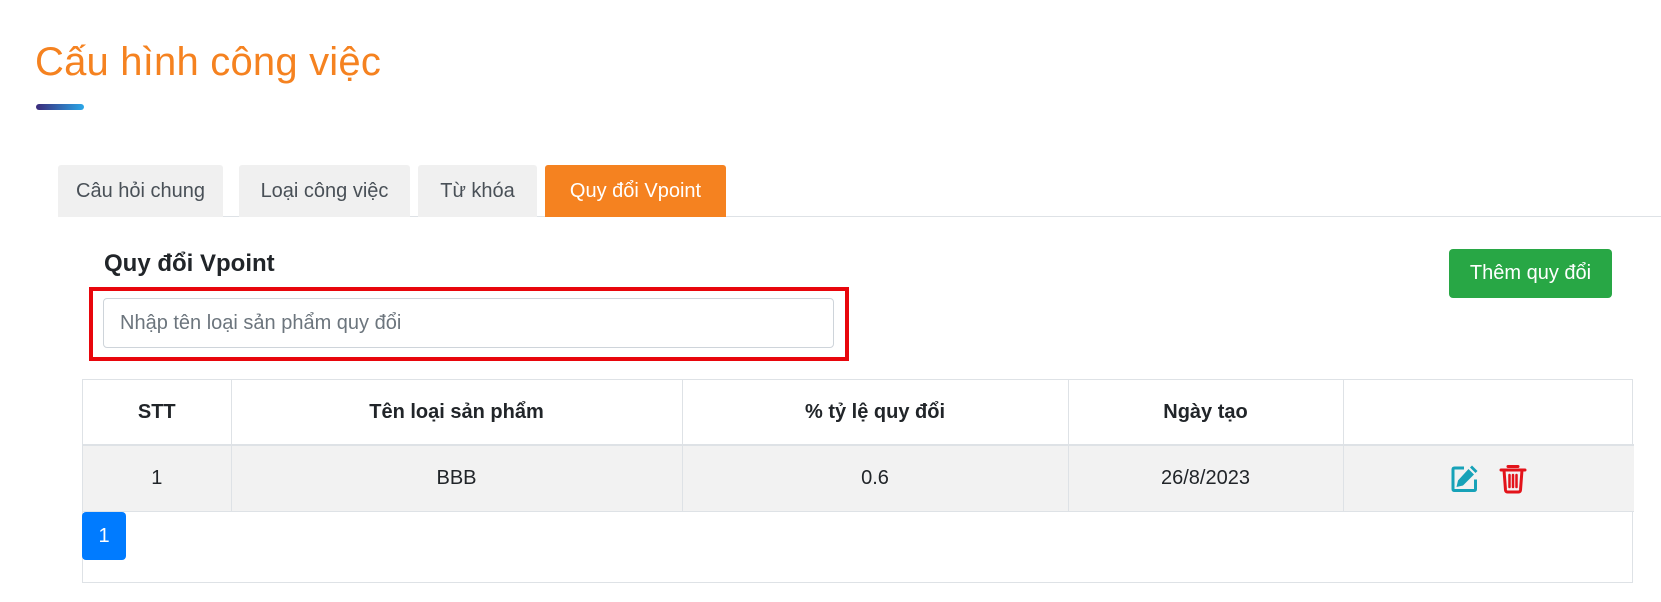 Image resolution: width=1661 pixels, height=602 pixels. I want to click on pagination-page-button: 1, so click(104, 536).